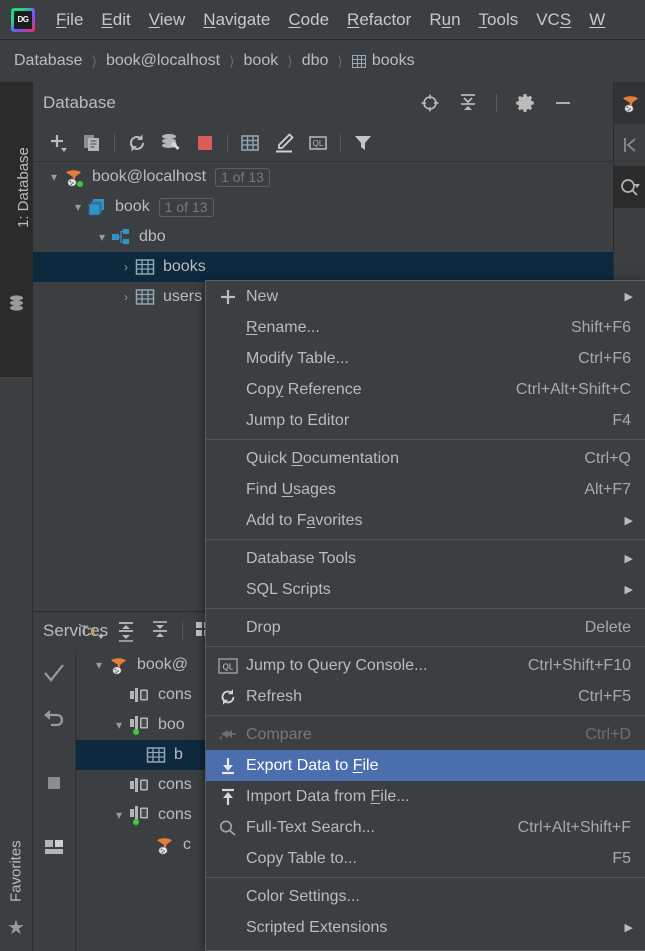 Image resolution: width=645 pixels, height=951 pixels. Describe the element at coordinates (163, 61) in the screenshot. I see `breadcrumb-item-datasource: book@localhost` at that location.